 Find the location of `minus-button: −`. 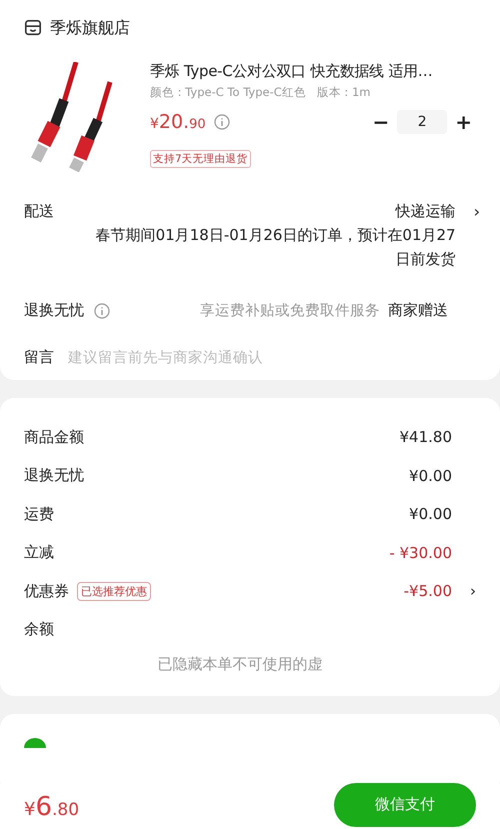

minus-button: − is located at coordinates (381, 122).